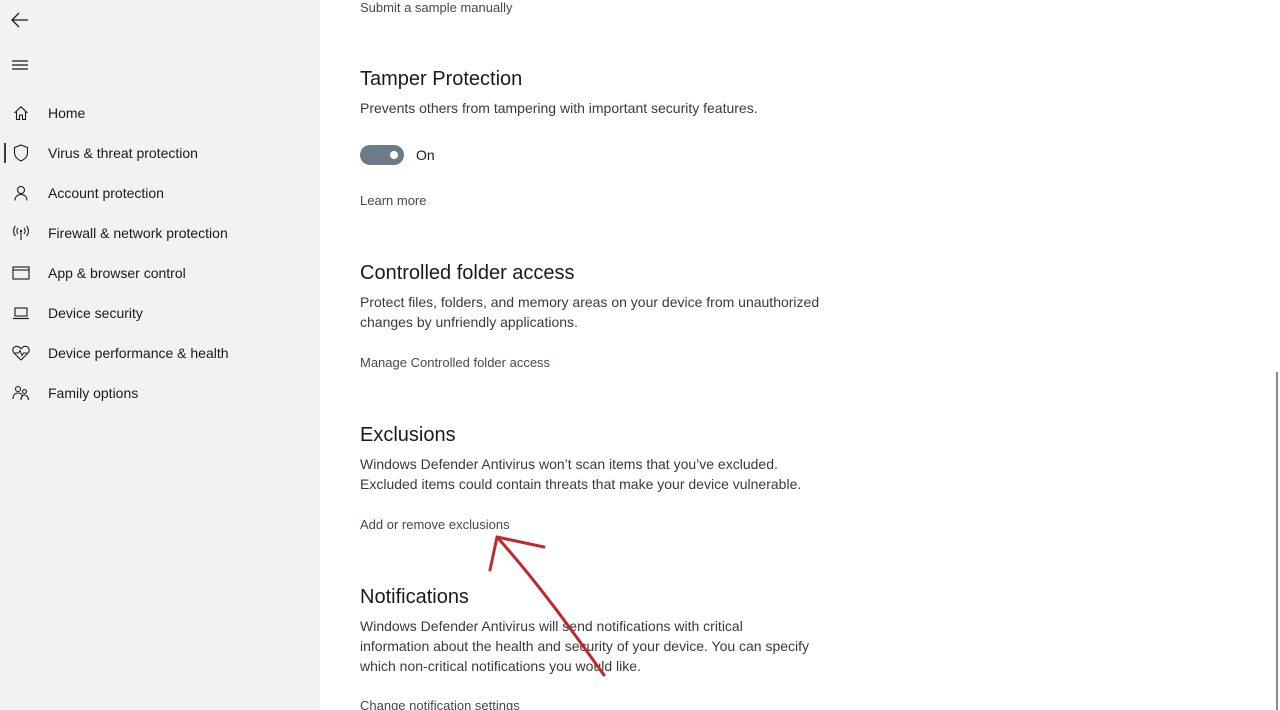  What do you see at coordinates (21, 233) in the screenshot?
I see `antenna-icon` at bounding box center [21, 233].